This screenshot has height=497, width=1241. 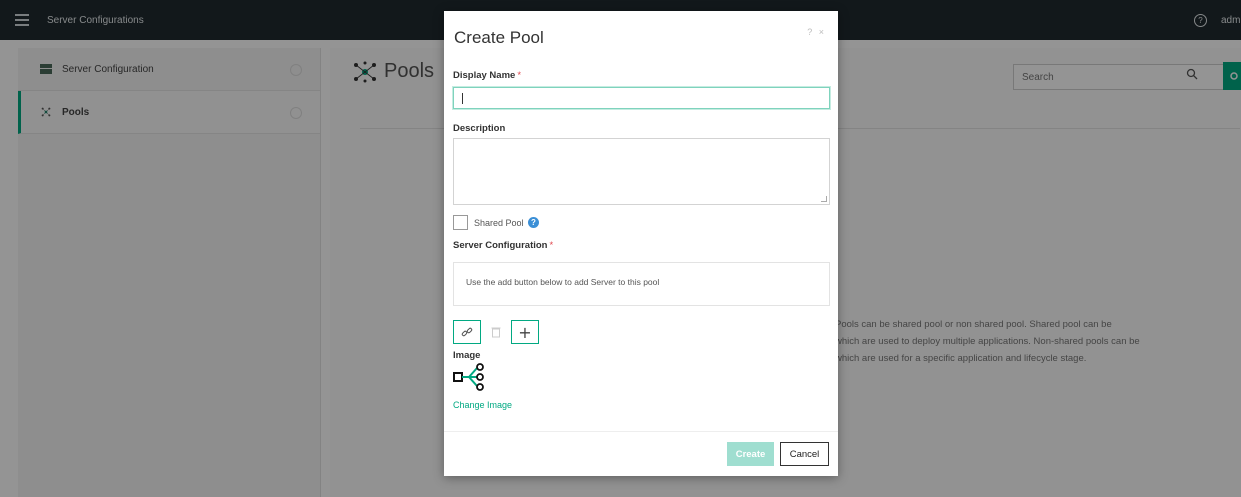 I want to click on text-caret, so click(x=462, y=98).